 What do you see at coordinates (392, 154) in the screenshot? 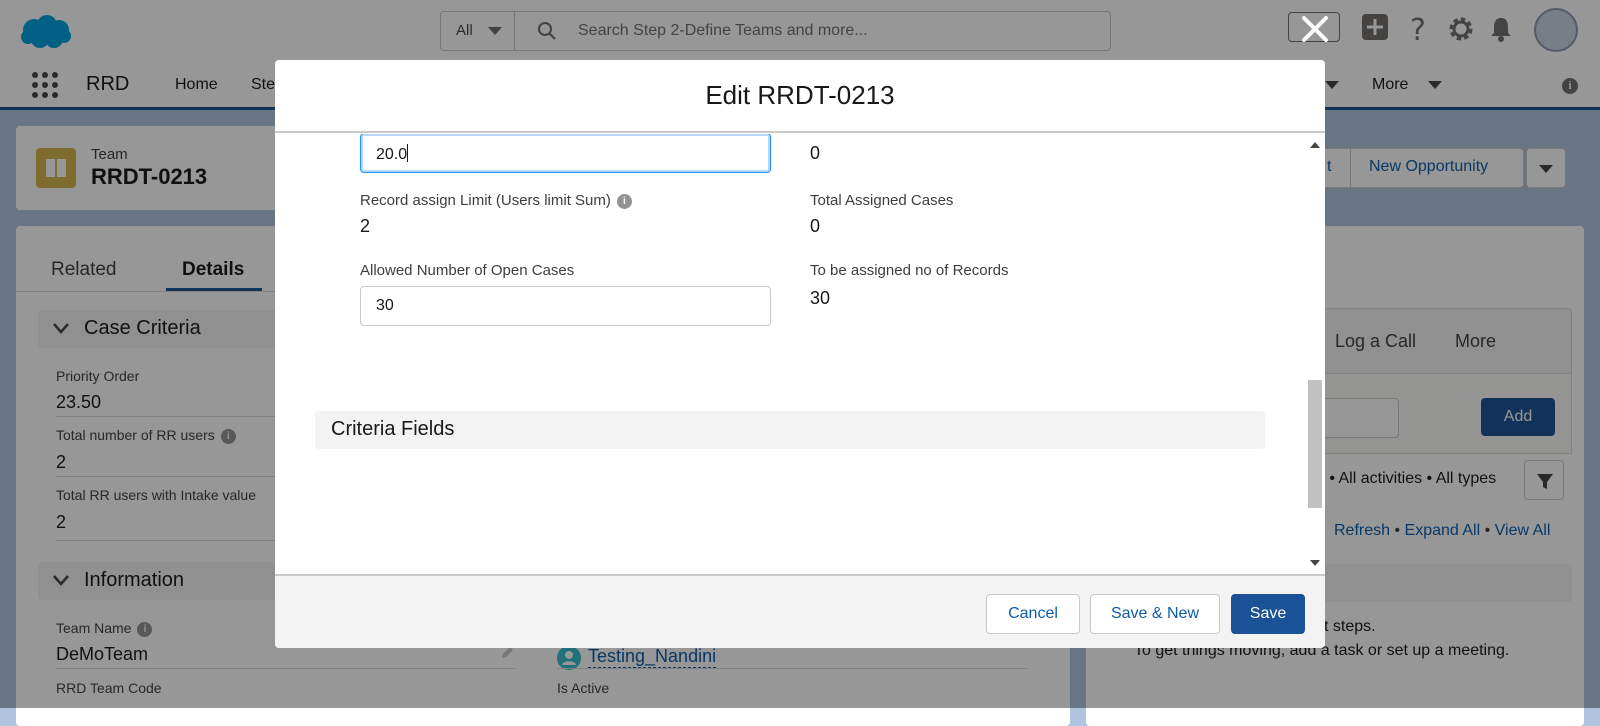
I see `input-value: 20.0` at bounding box center [392, 154].